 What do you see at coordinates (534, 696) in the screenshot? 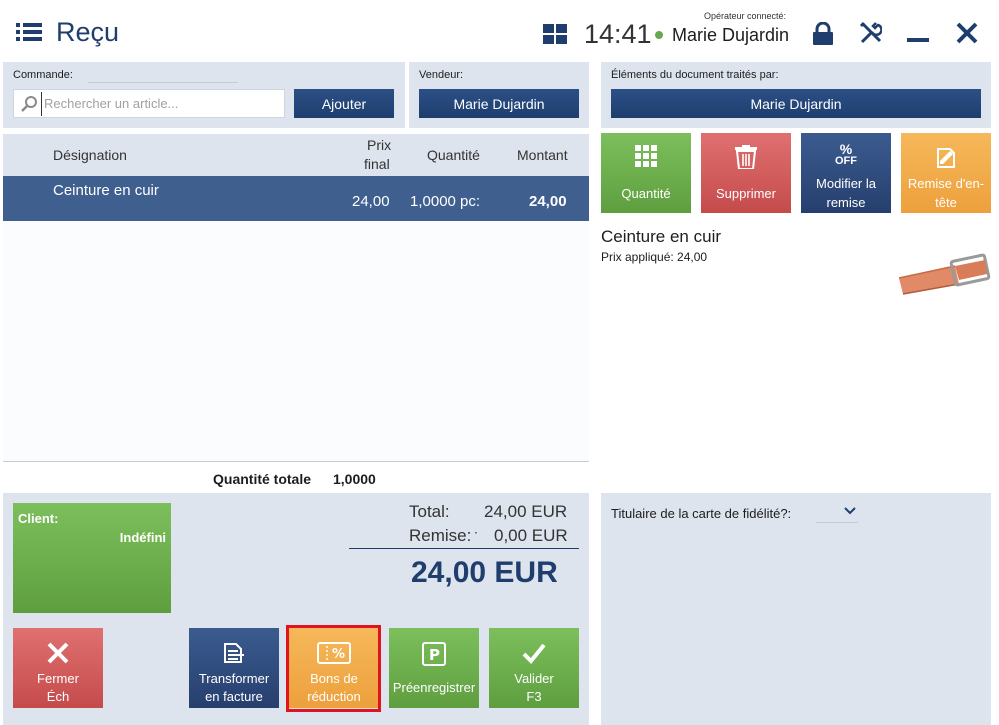
I see `validate-line2: F3` at bounding box center [534, 696].